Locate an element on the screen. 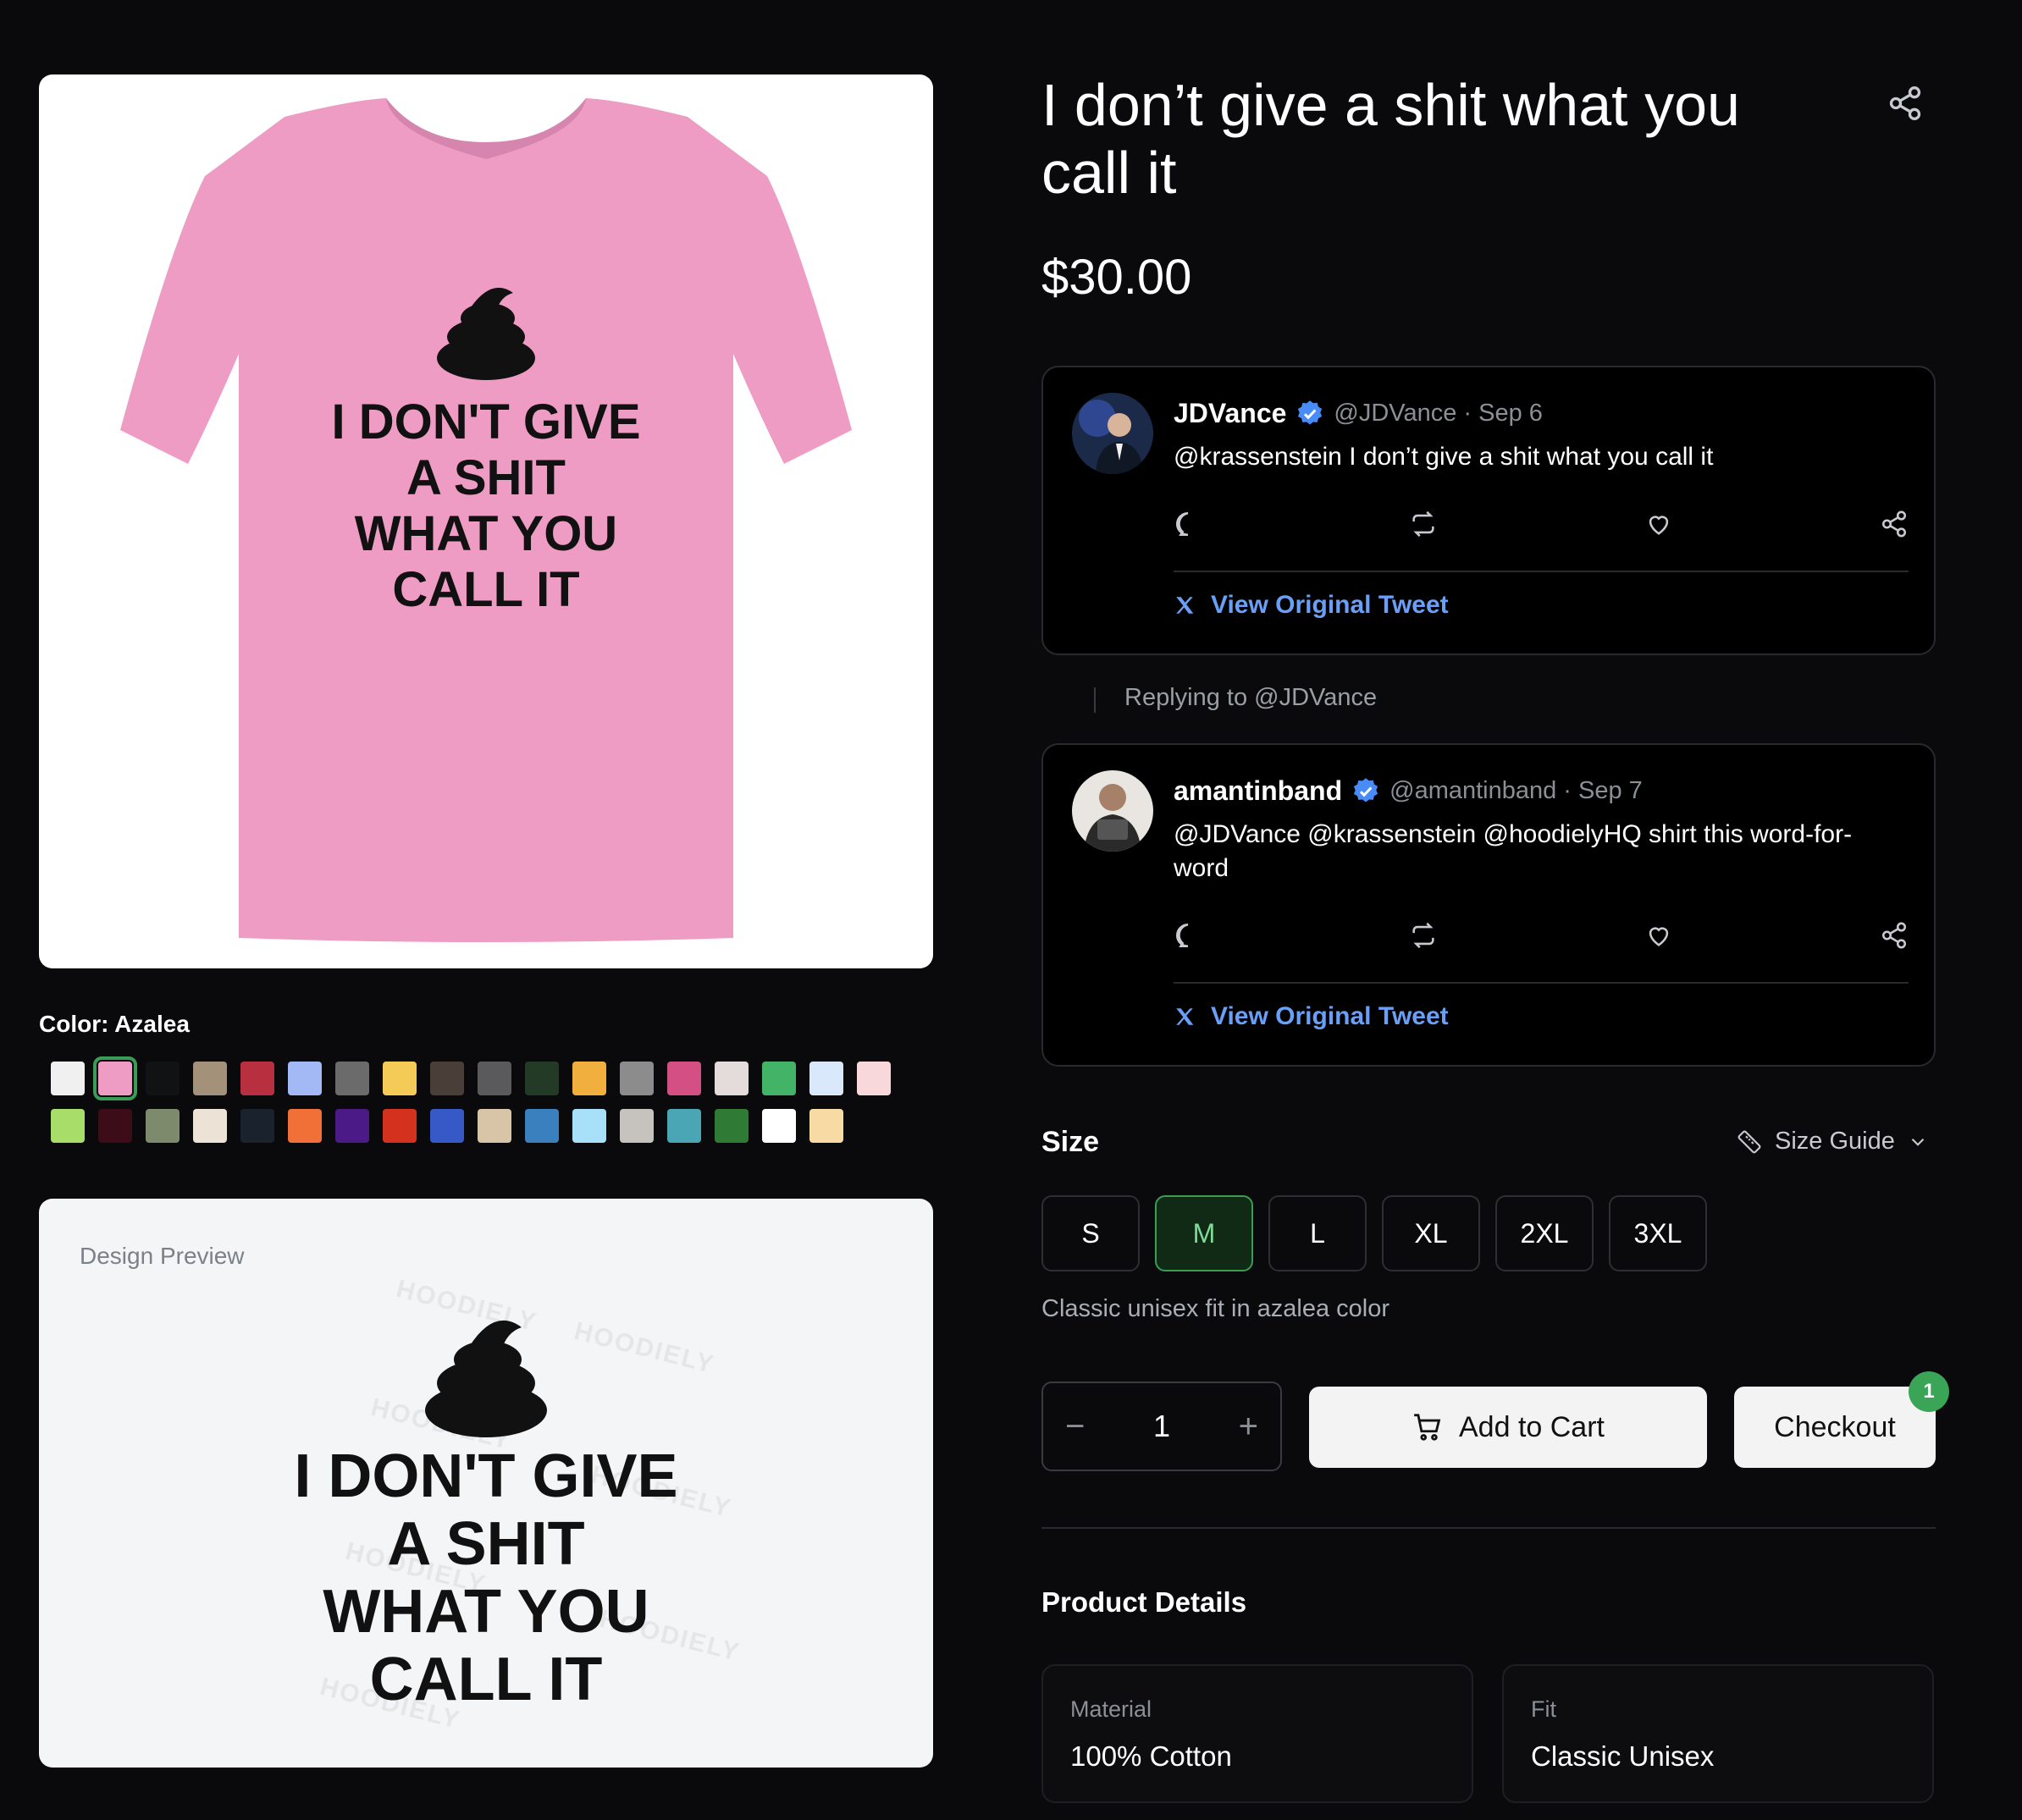  product-price: $30.00 is located at coordinates (1116, 277).